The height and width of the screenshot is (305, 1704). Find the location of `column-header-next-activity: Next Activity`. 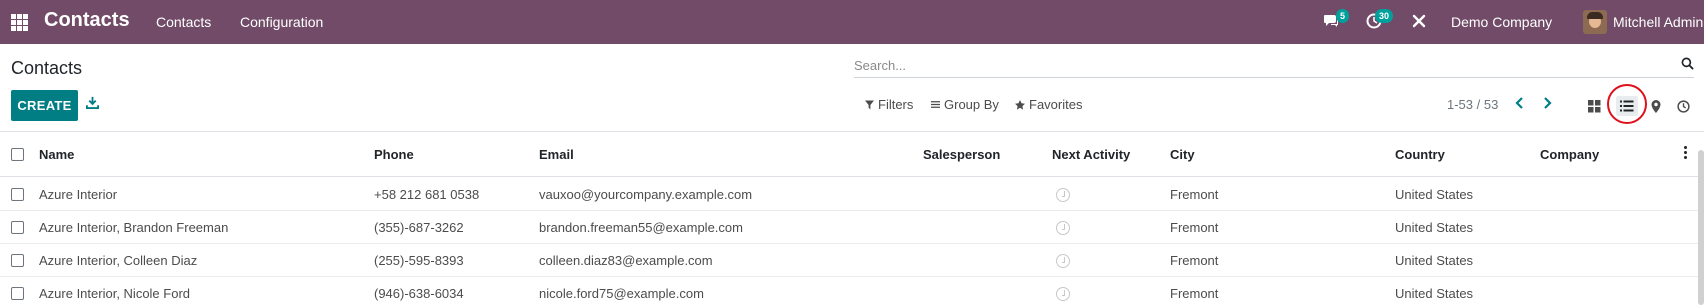

column-header-next-activity: Next Activity is located at coordinates (1091, 154).